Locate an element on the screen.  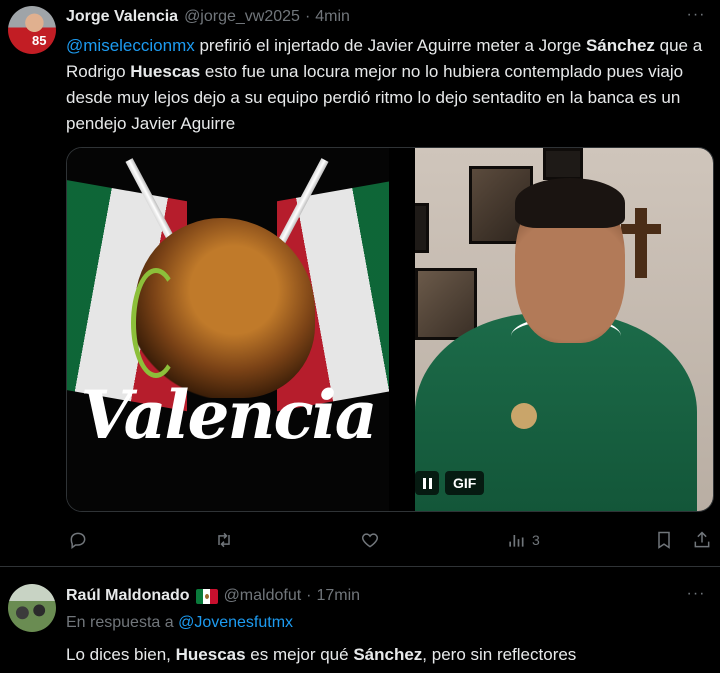
retweet-button is located at coordinates (224, 540).